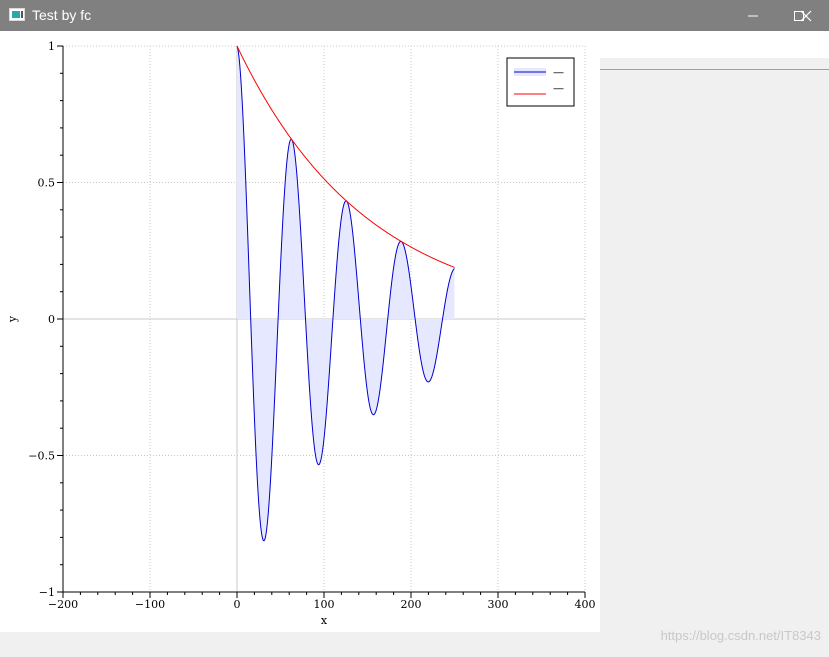 The width and height of the screenshot is (829, 657). Describe the element at coordinates (714, 69) in the screenshot. I see `panel-divider` at that location.